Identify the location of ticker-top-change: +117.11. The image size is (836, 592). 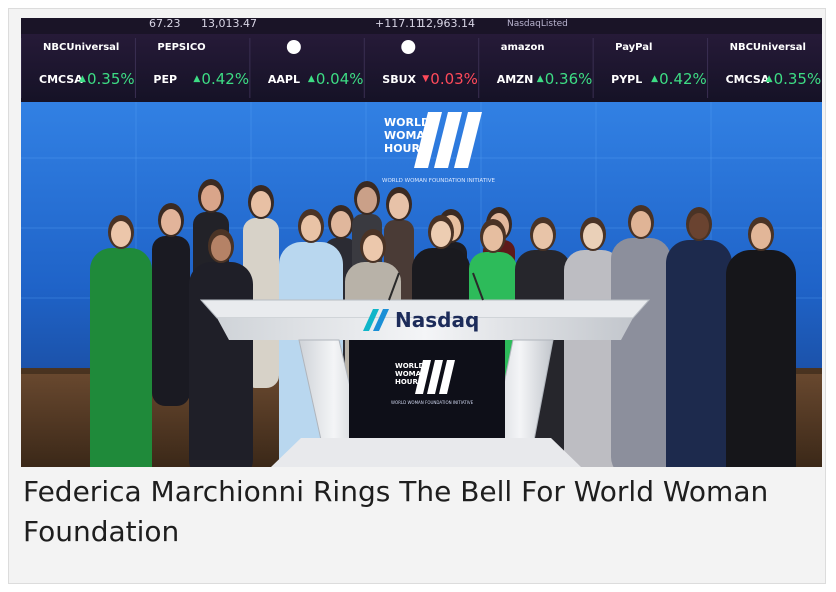
(399, 24).